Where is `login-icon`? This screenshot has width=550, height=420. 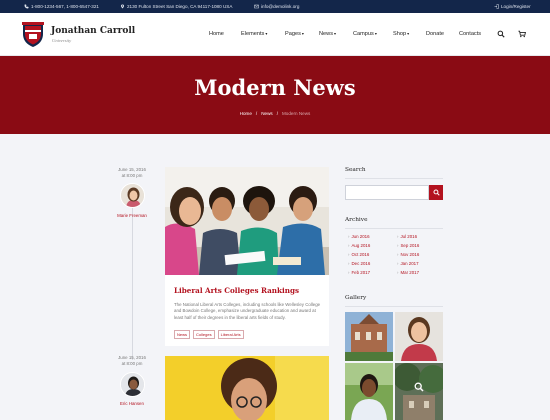 login-icon is located at coordinates (496, 6).